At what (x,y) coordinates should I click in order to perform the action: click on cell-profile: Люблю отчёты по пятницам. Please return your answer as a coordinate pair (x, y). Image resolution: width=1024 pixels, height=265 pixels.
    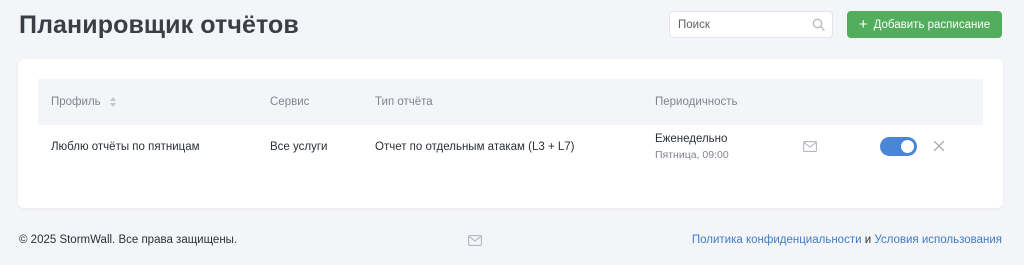
    Looking at the image, I should click on (125, 147).